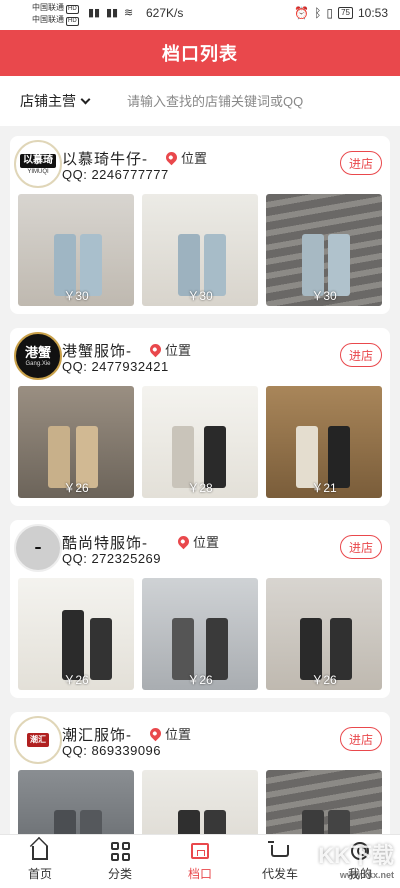 The width and height of the screenshot is (400, 888). What do you see at coordinates (165, 13) in the screenshot?
I see `net-speed: 627K/s` at bounding box center [165, 13].